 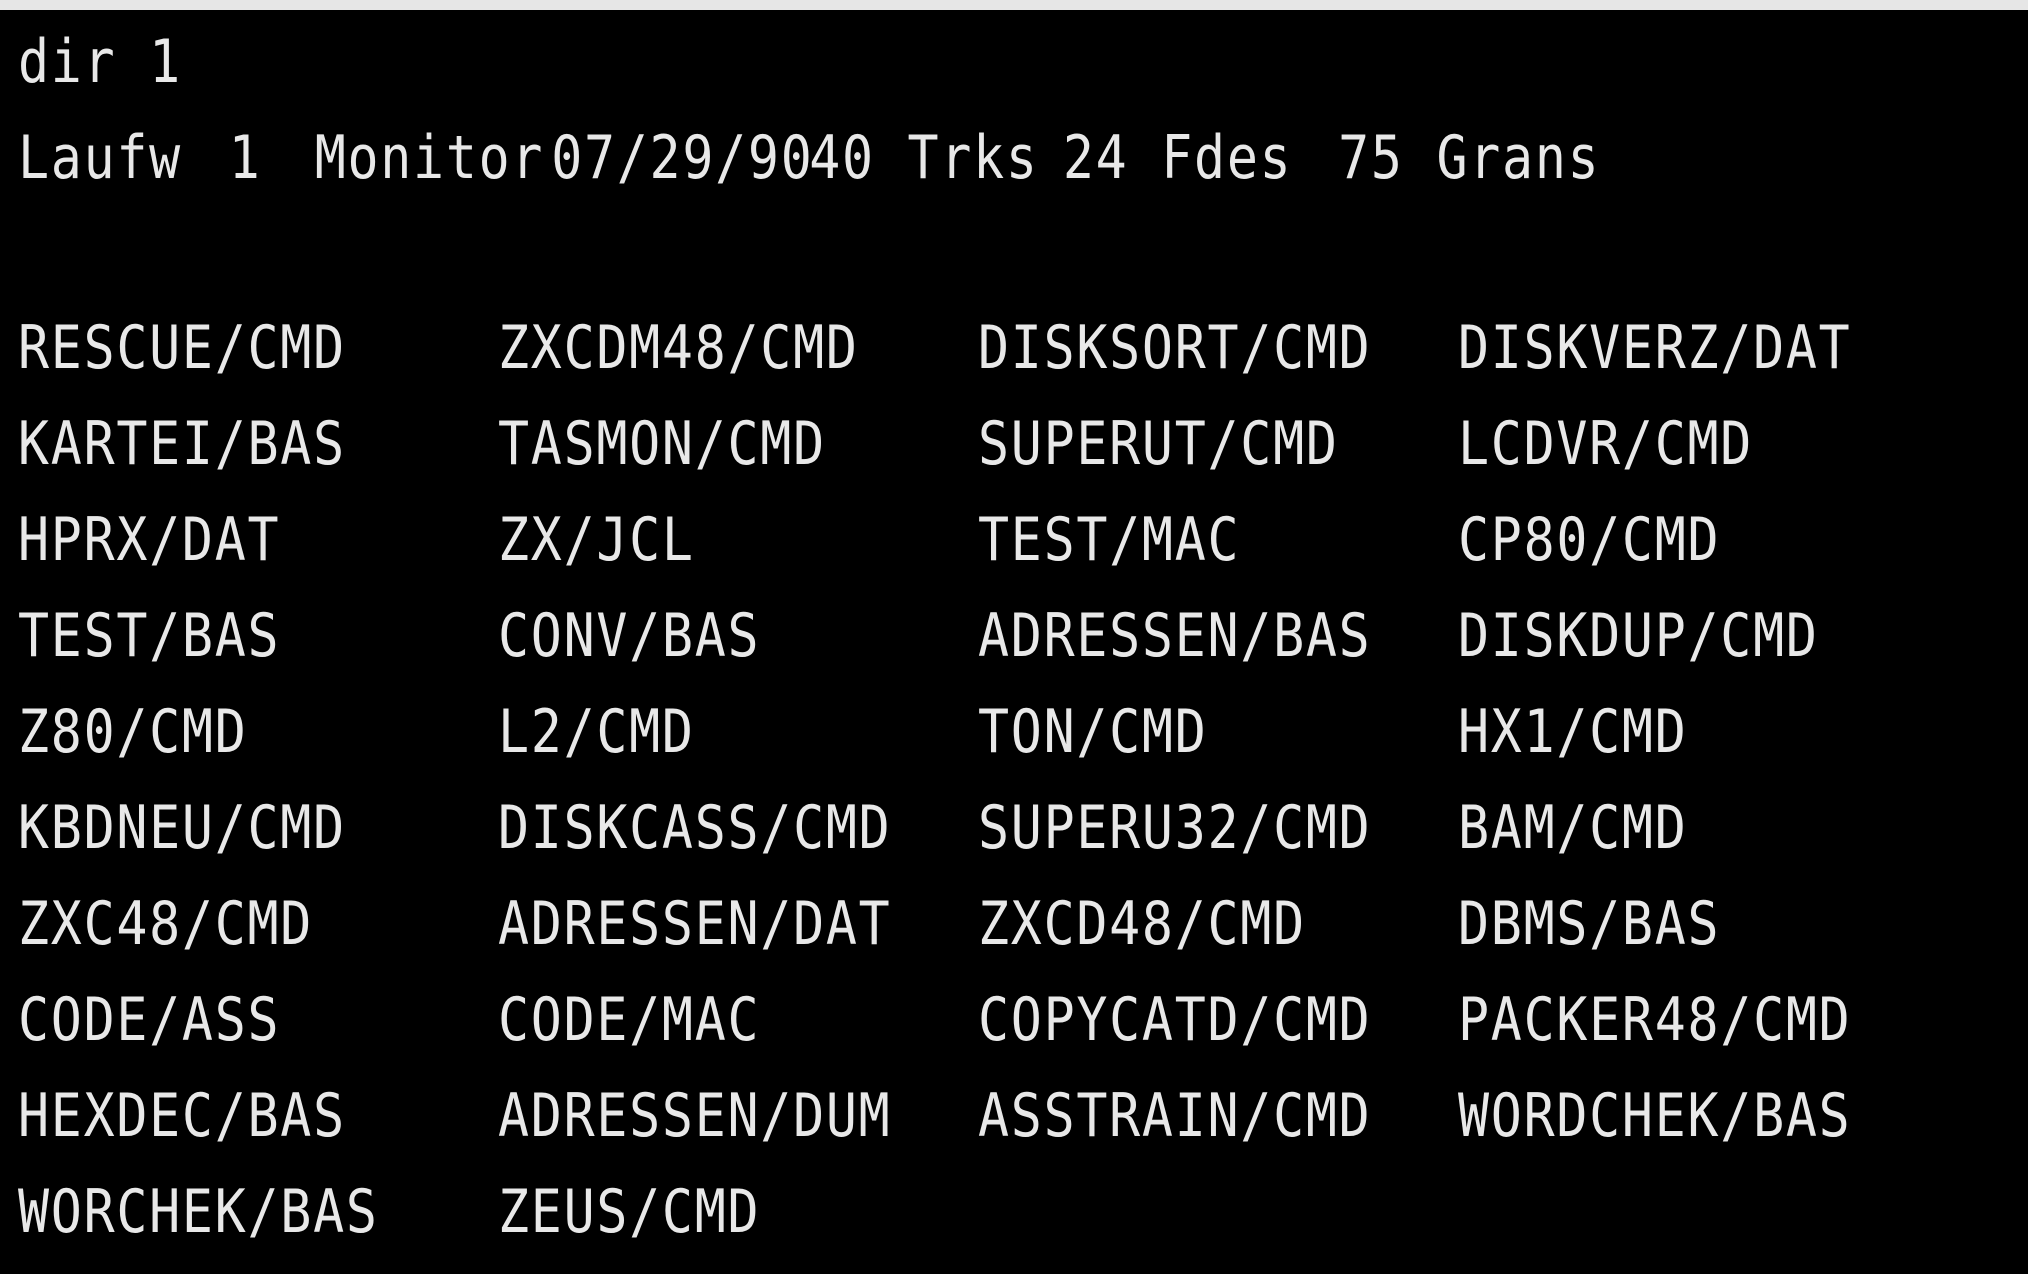 What do you see at coordinates (924, 158) in the screenshot?
I see `track-count: 40 Trks` at bounding box center [924, 158].